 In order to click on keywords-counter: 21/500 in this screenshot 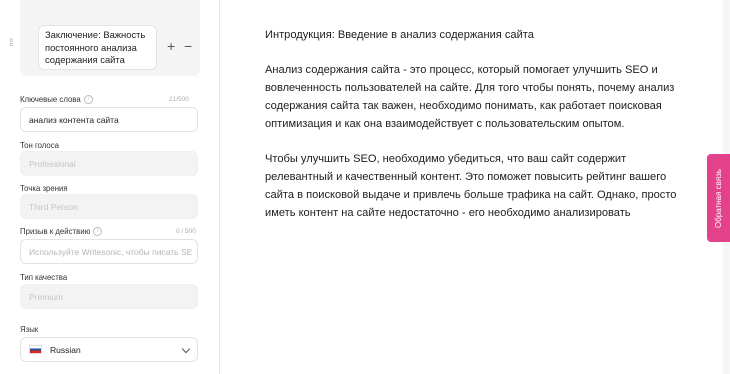, I will do `click(179, 99)`.